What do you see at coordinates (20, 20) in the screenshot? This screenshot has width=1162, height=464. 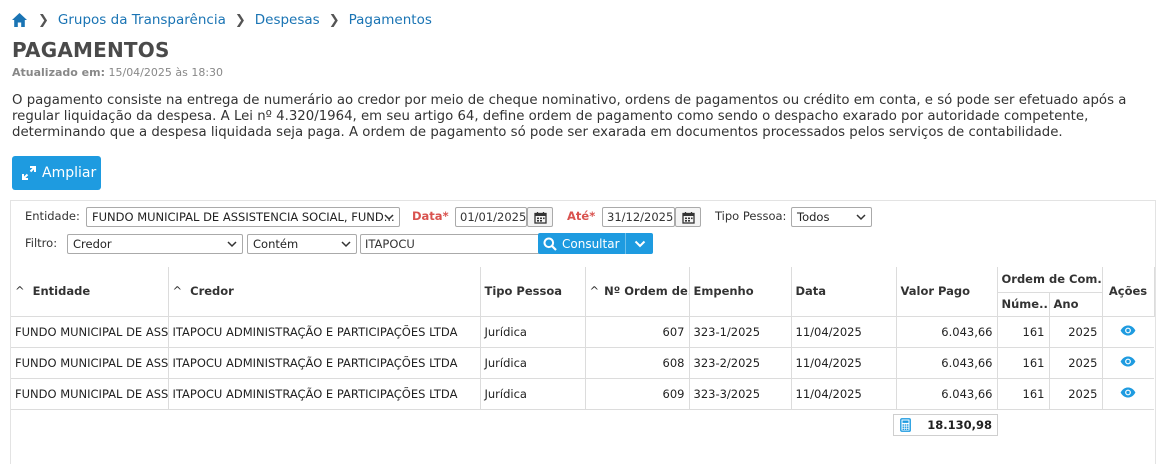 I see `home-icon` at bounding box center [20, 20].